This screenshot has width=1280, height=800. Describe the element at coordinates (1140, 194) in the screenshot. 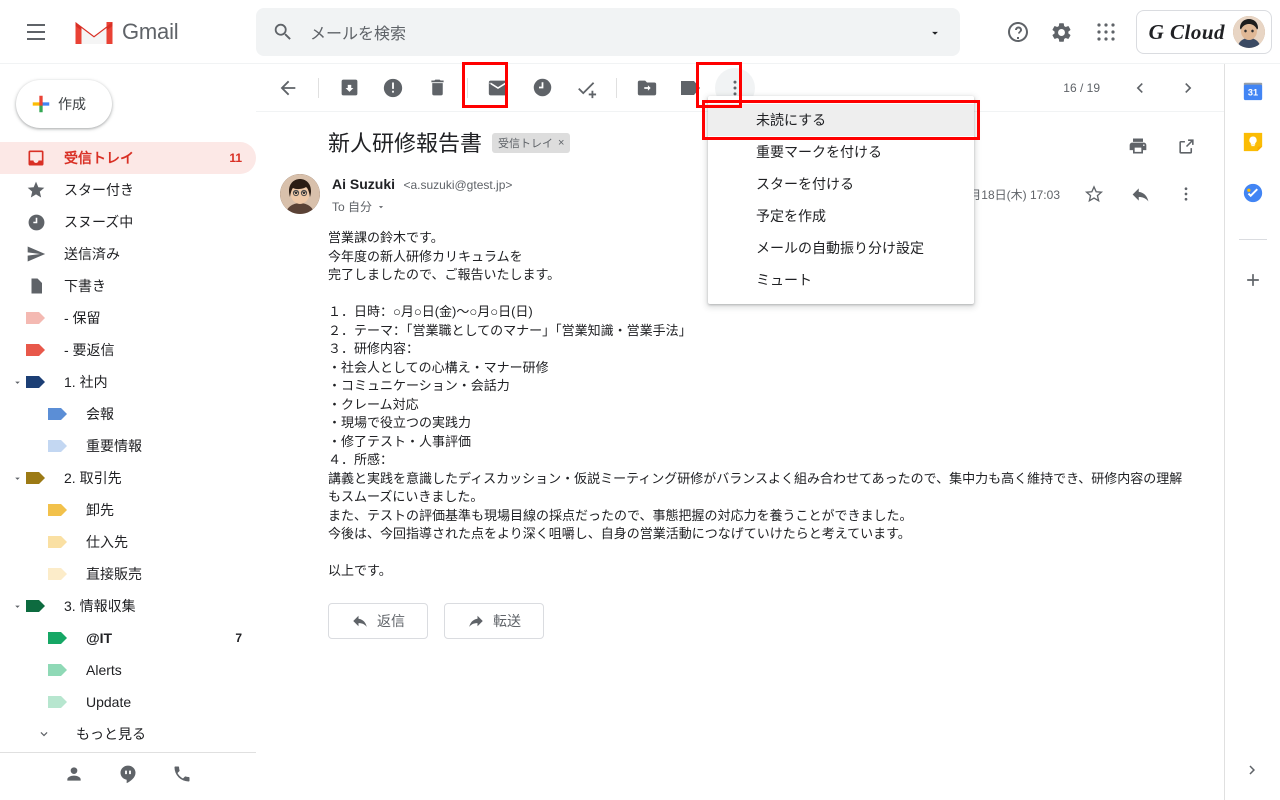

I see `reply-arrow-icon` at that location.